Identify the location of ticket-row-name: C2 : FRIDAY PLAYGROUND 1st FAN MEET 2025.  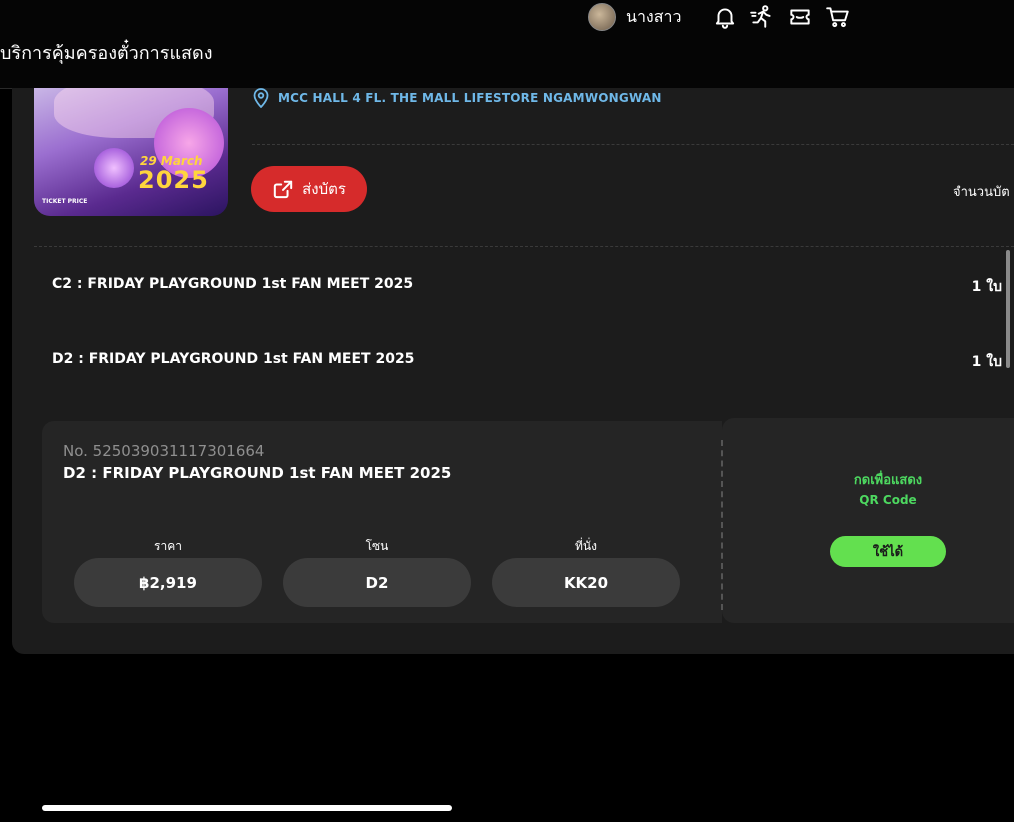
(233, 284).